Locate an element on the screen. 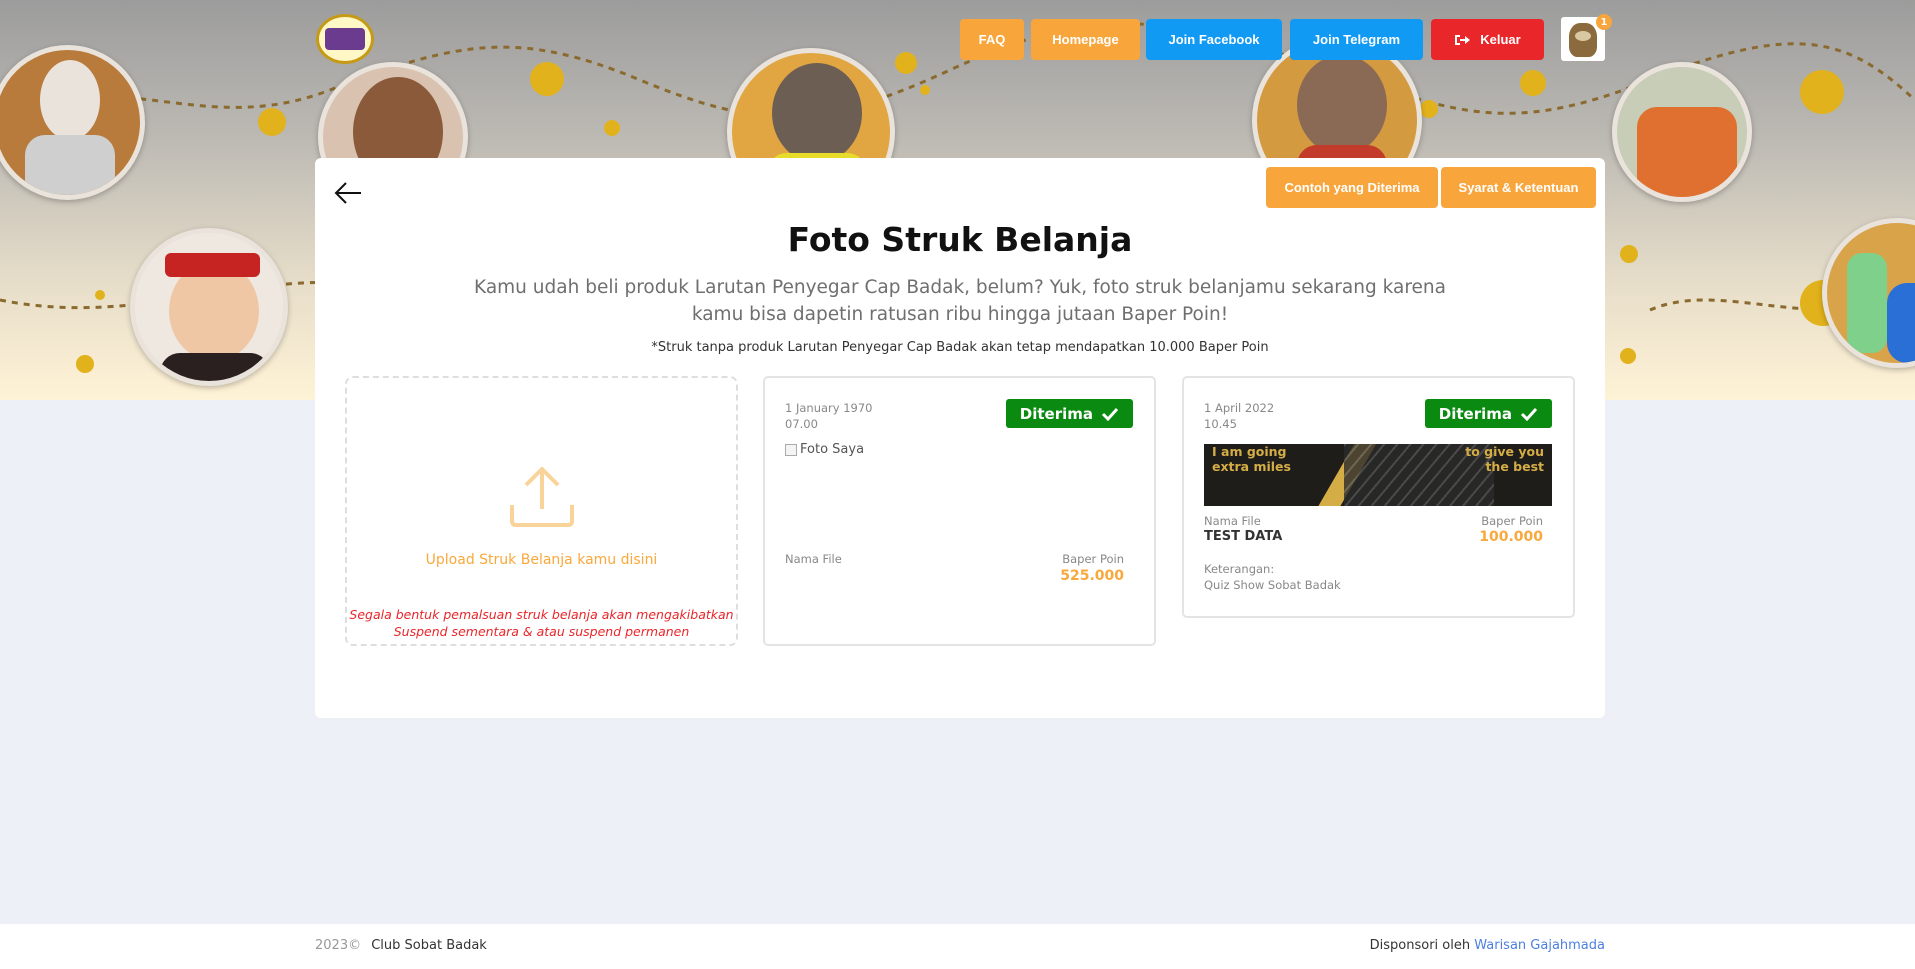 This screenshot has width=1915, height=969. receipt-date-value: 1 January 1970 is located at coordinates (829, 408).